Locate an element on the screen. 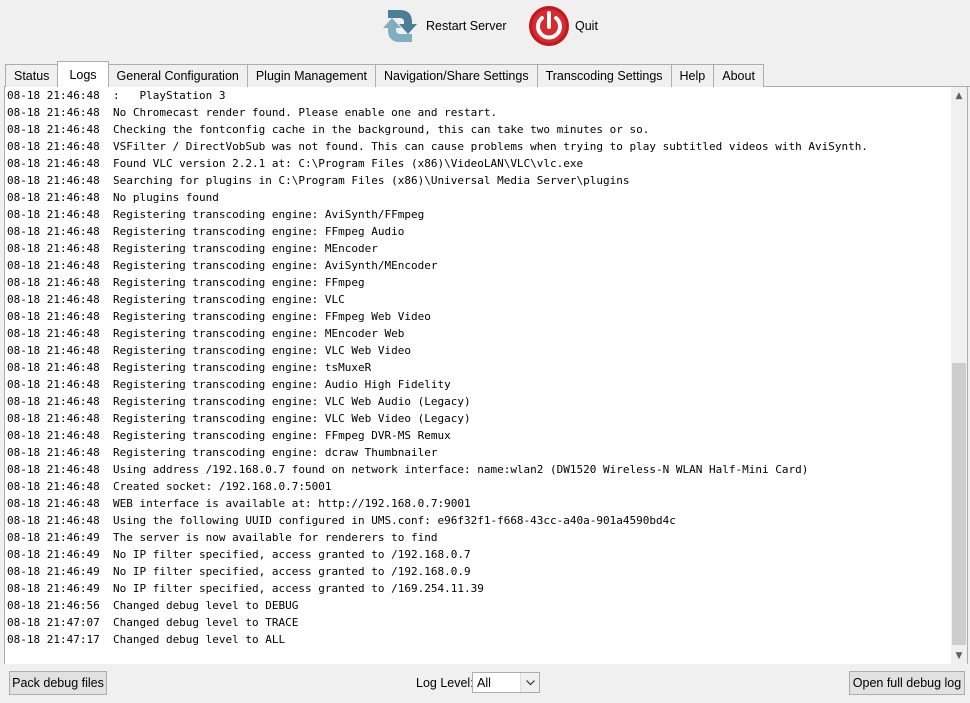  tab-help: Help is located at coordinates (692, 75).